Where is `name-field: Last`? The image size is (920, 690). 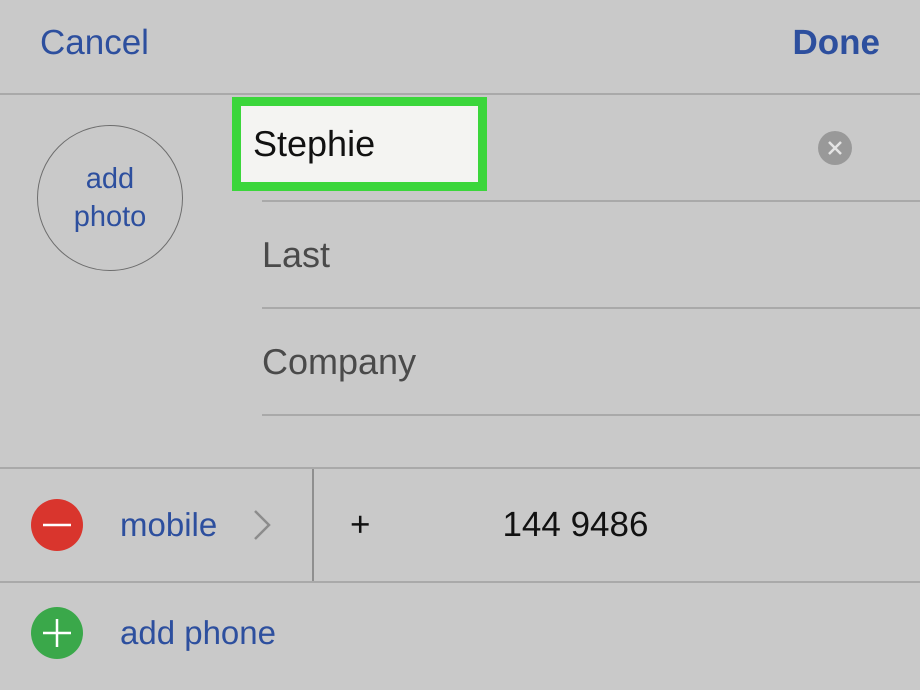
name-field: Last is located at coordinates (410, 255).